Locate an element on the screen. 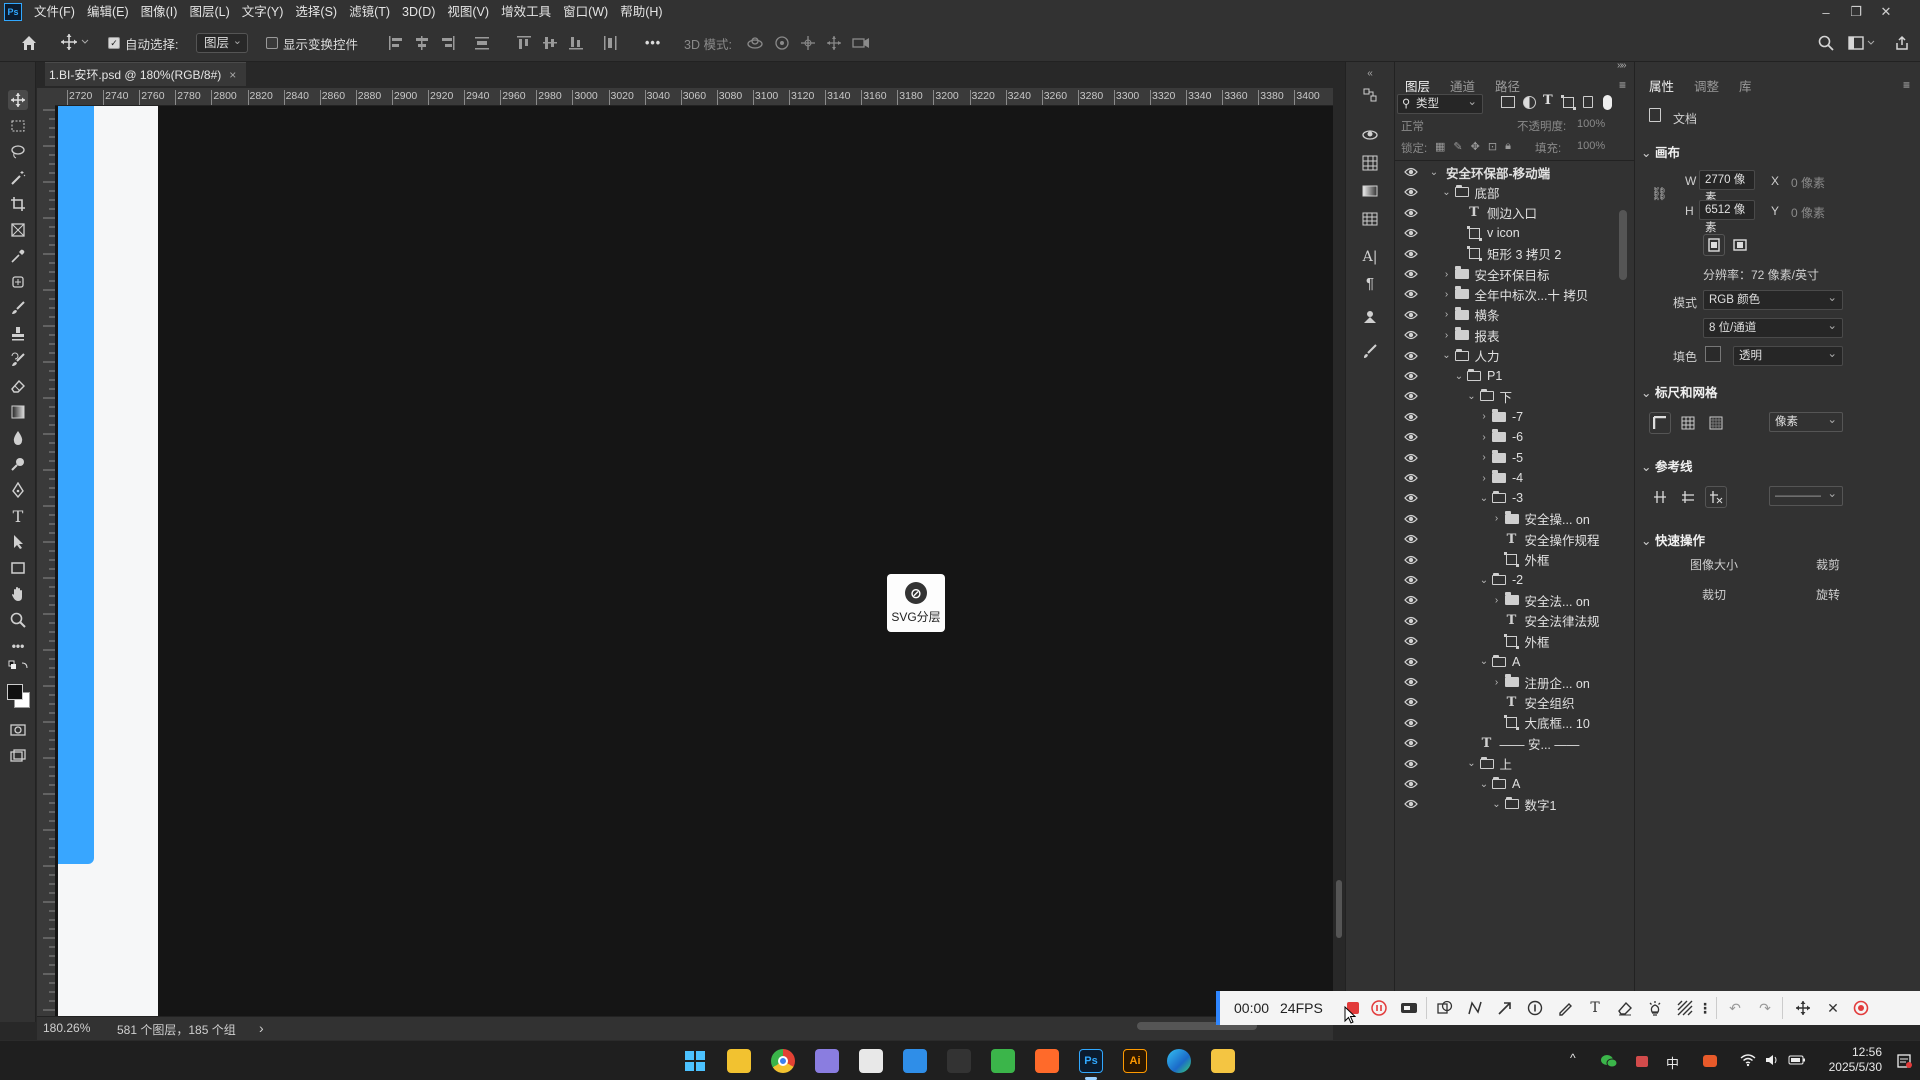  vertical-ruler is located at coordinates (46, 561).